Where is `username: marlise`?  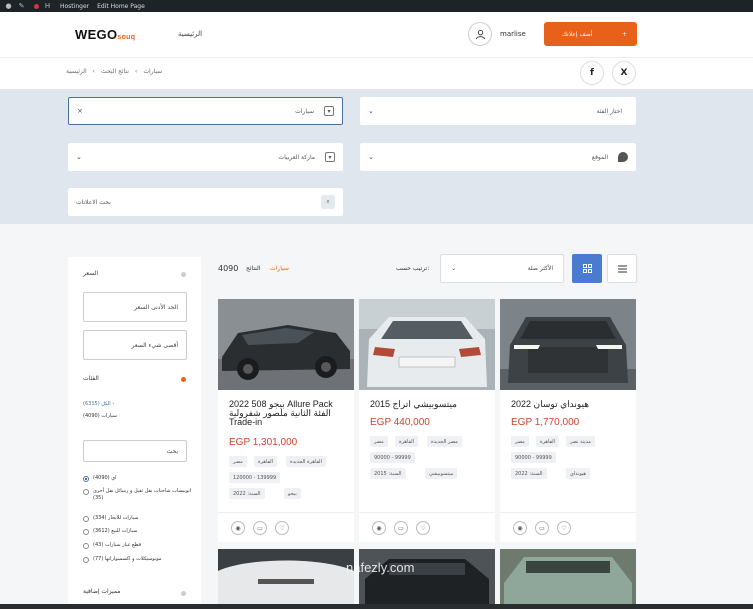 username: marlise is located at coordinates (513, 34).